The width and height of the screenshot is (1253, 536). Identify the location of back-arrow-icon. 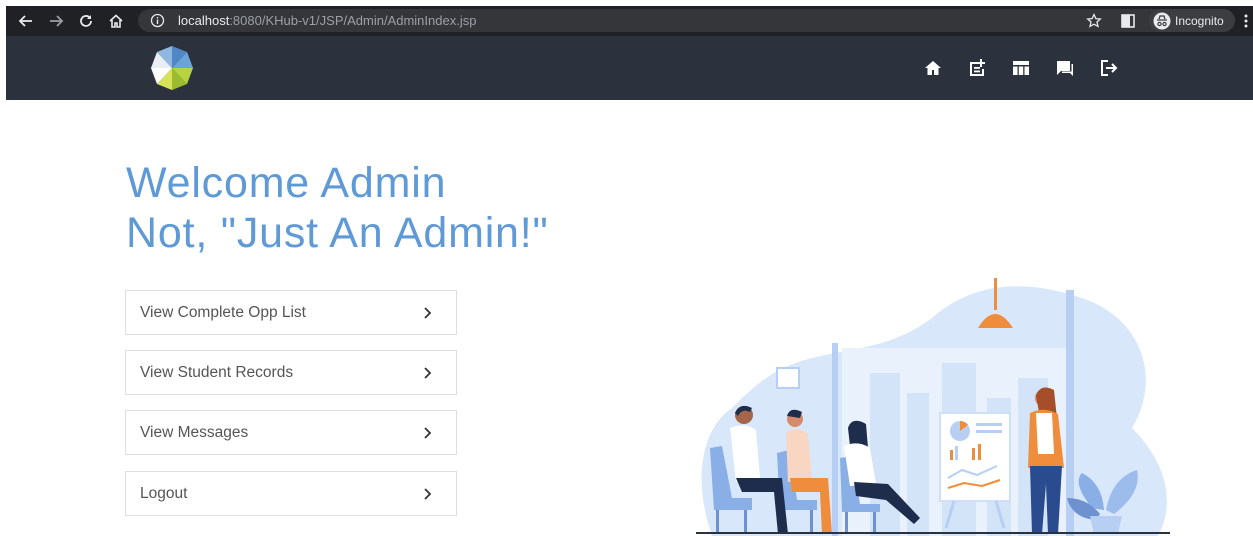
(26, 21).